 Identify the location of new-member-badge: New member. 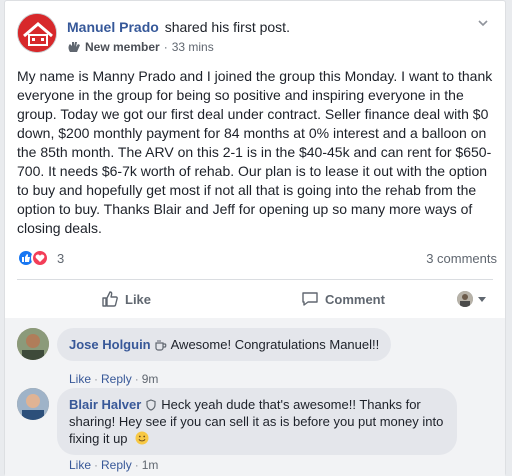
(122, 47).